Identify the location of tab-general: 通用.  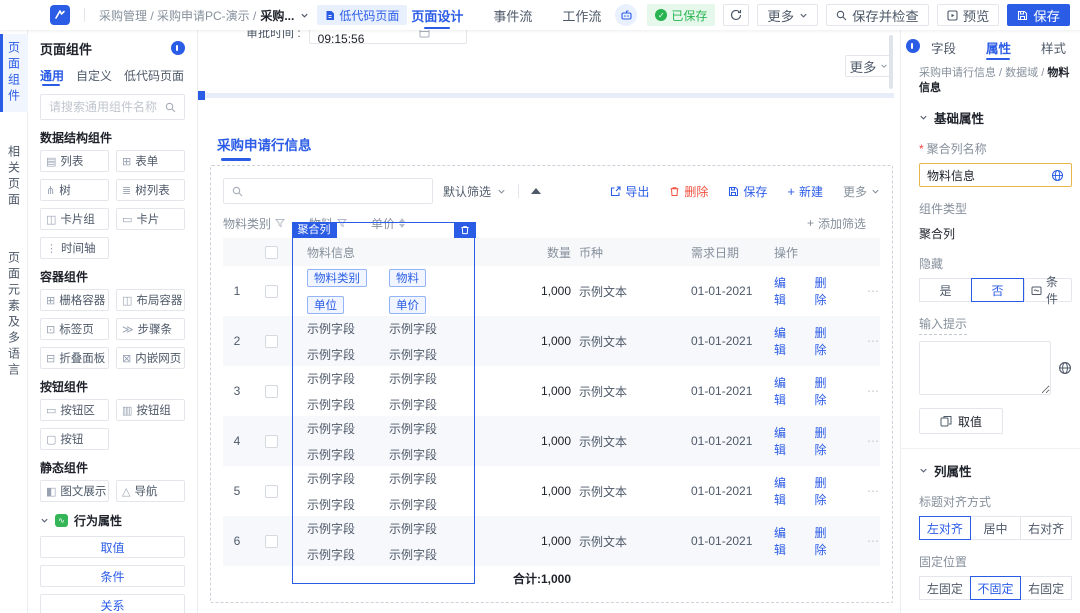
(52, 75).